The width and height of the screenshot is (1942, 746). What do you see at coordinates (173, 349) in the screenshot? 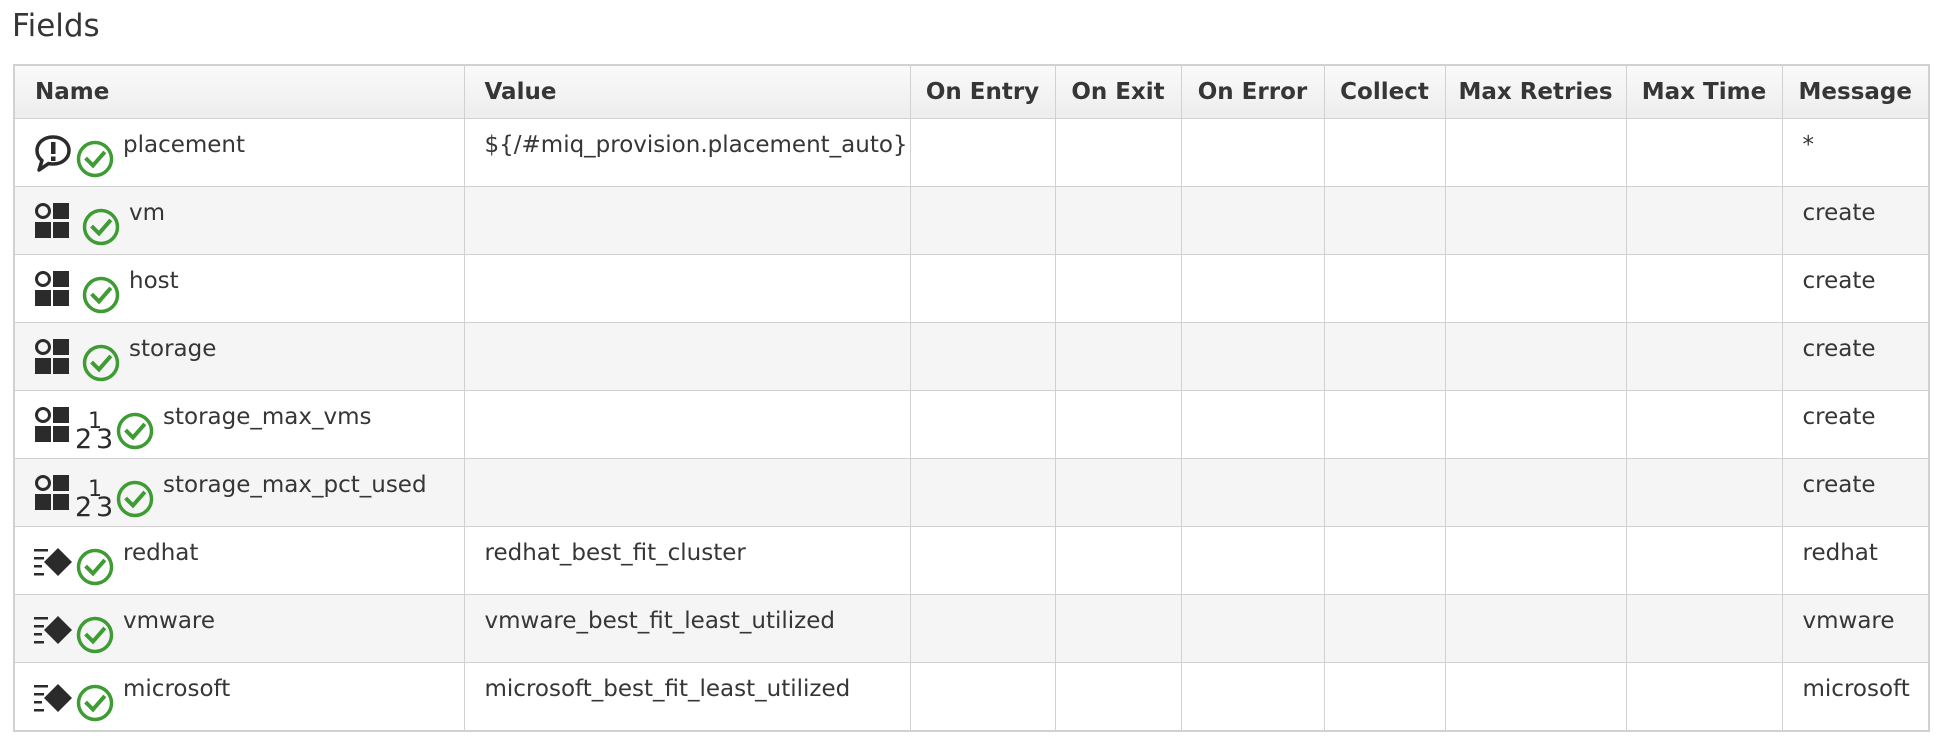
I see `field-name: storage` at bounding box center [173, 349].